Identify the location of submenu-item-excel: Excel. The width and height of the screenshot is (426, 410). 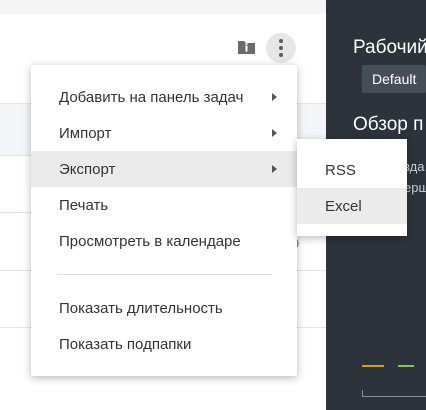
(352, 206).